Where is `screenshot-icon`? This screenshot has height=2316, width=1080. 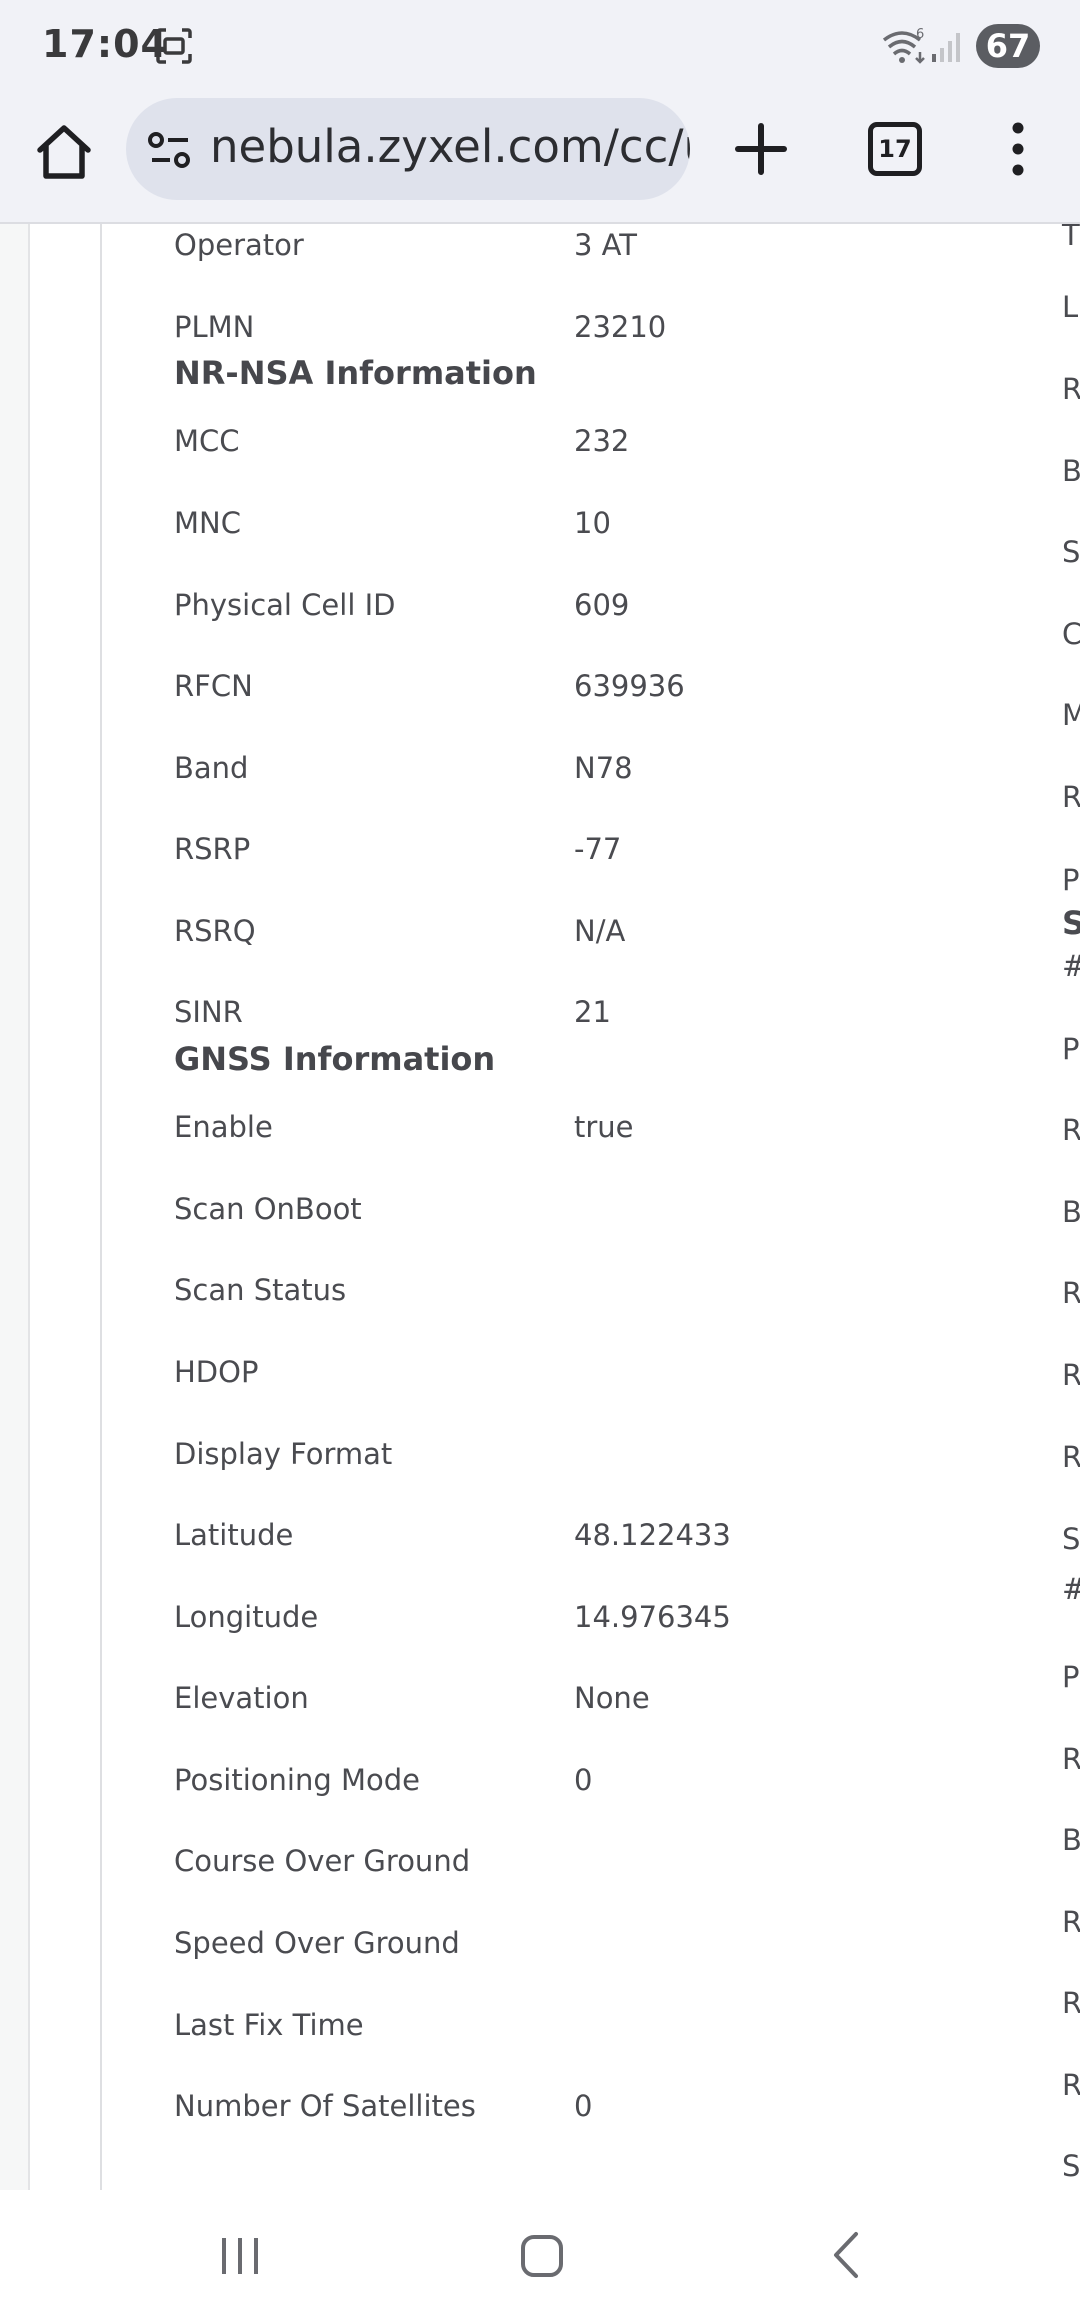 screenshot-icon is located at coordinates (174, 46).